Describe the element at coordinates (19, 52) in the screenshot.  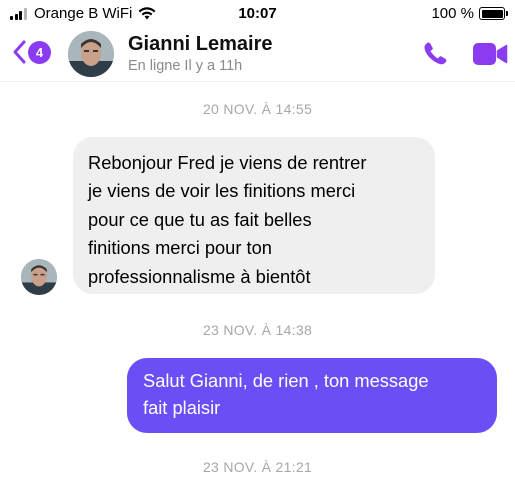
I see `chevron-left-icon` at that location.